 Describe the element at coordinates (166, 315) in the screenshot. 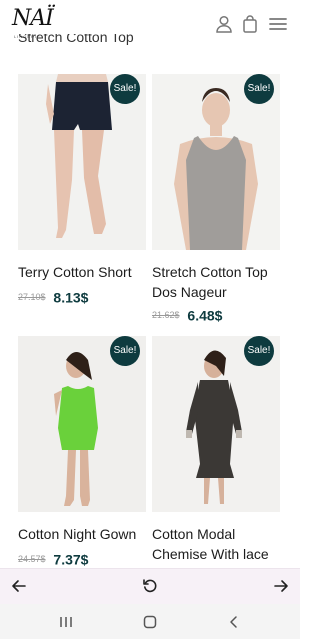

I see `original-price: 21.62$` at that location.